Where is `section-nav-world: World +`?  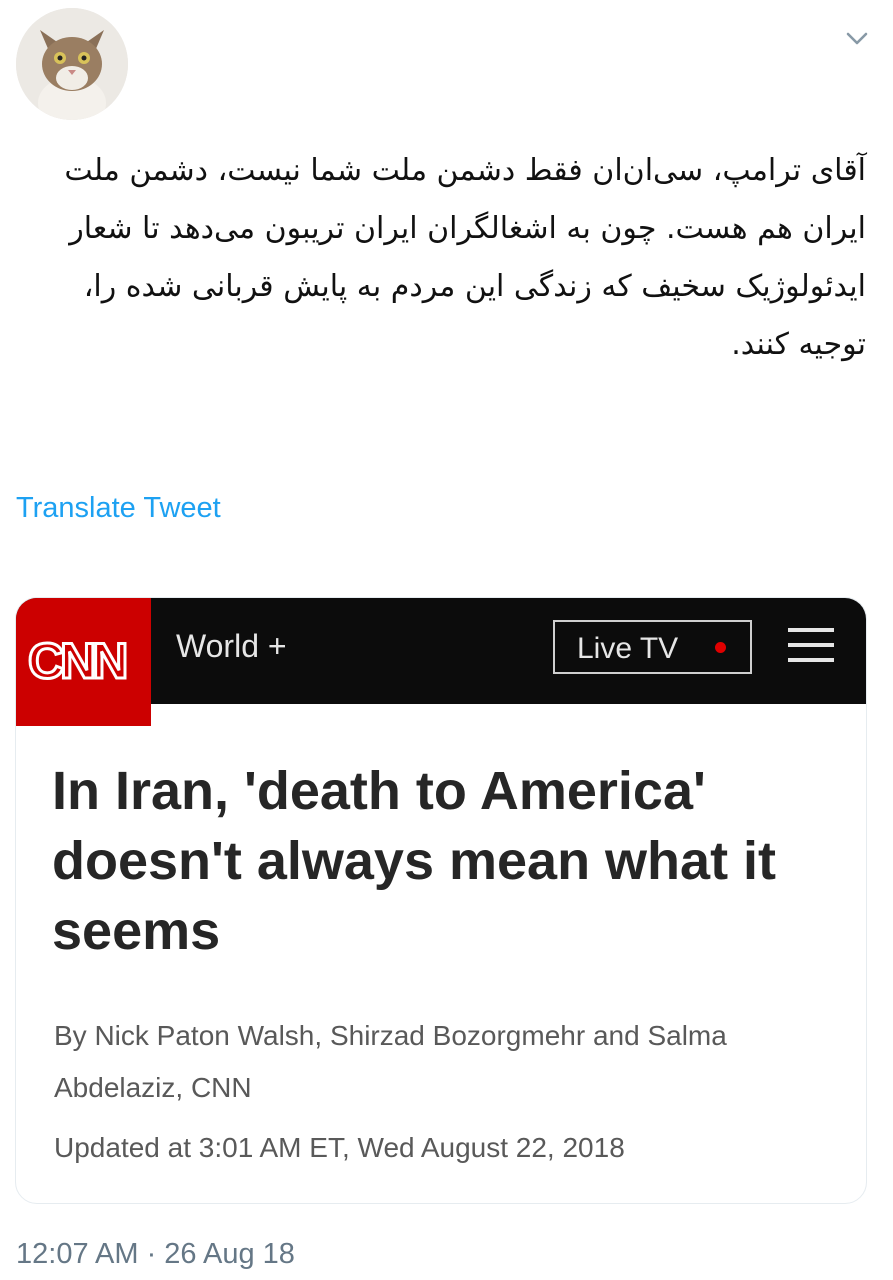
section-nav-world: World + is located at coordinates (231, 646).